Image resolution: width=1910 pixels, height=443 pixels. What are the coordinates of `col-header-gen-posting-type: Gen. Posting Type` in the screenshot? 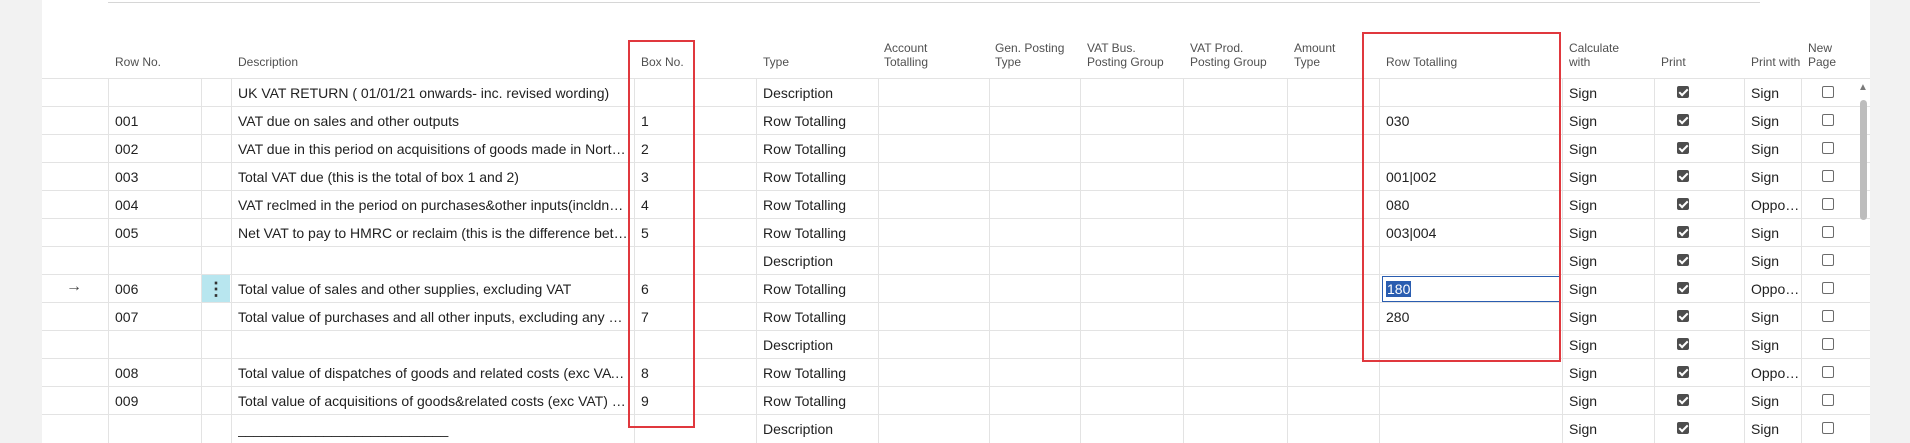 It's located at (1029, 55).